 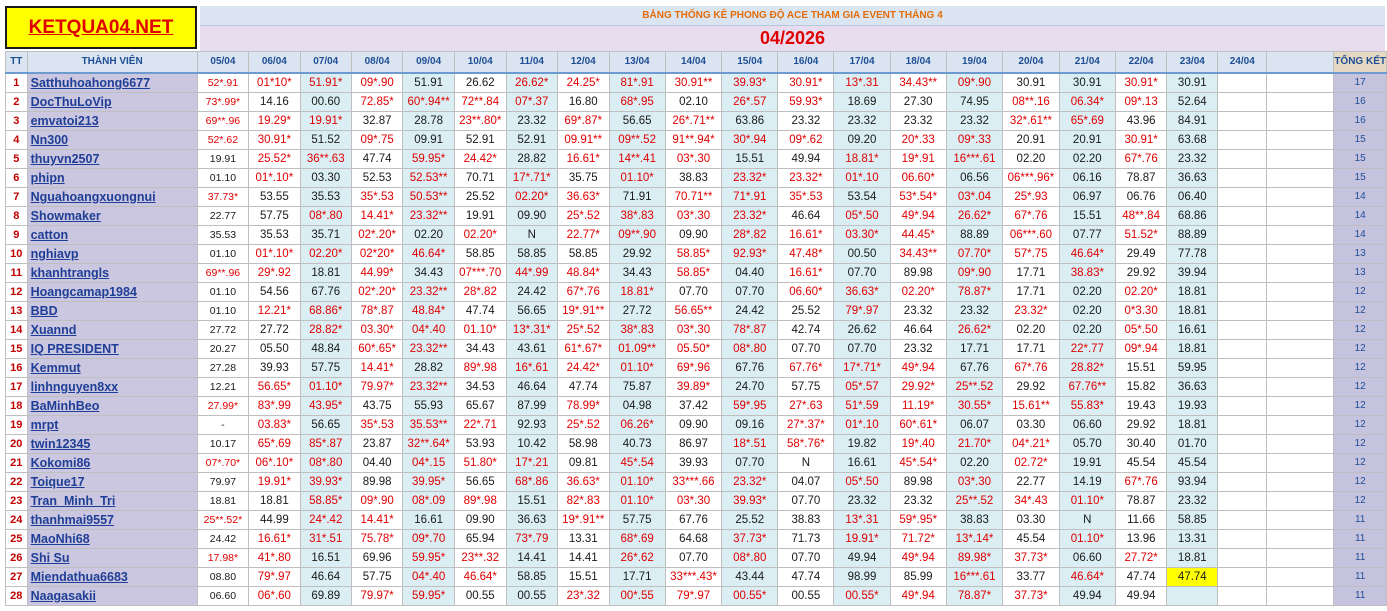 What do you see at coordinates (112, 577) in the screenshot?
I see `member-name-link: Miendathua6683` at bounding box center [112, 577].